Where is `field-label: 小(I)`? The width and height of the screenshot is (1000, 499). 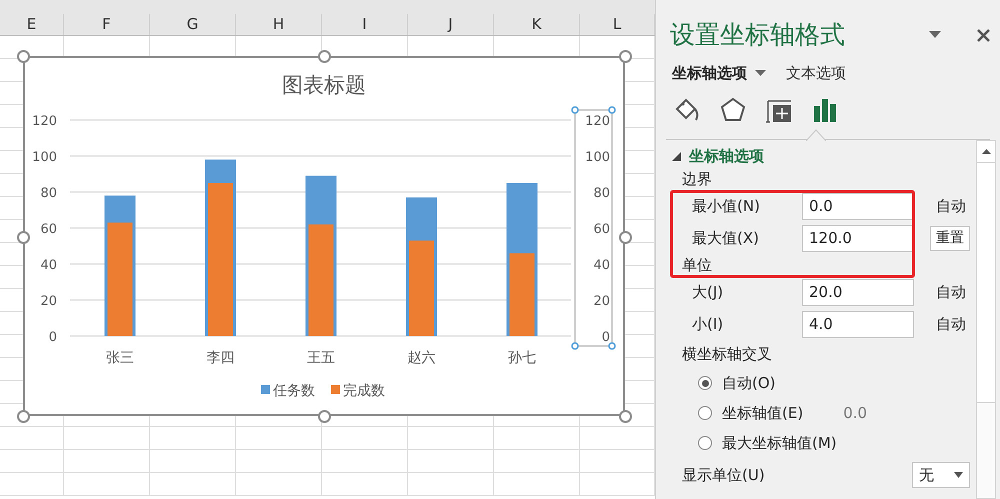 field-label: 小(I) is located at coordinates (708, 324).